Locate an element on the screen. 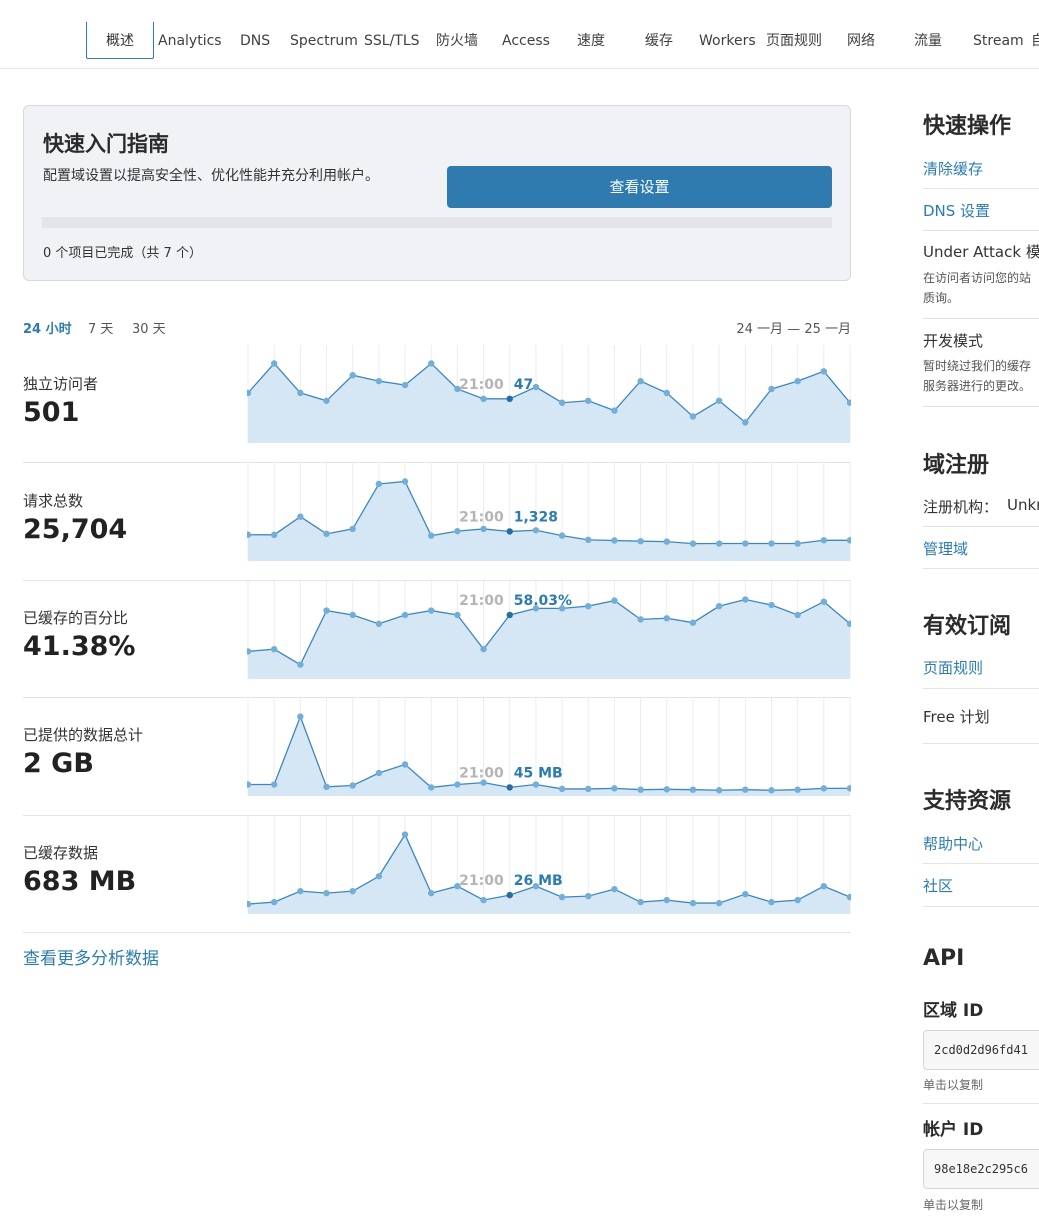 Image resolution: width=1039 pixels, height=1218 pixels. percent-cached-chart: 21:00 58.03% is located at coordinates (549, 631).